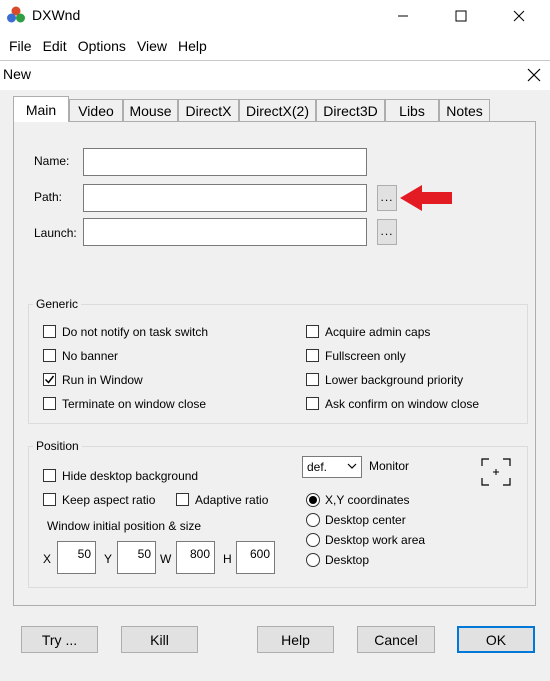 The height and width of the screenshot is (681, 550). I want to click on name-label: Name:, so click(52, 161).